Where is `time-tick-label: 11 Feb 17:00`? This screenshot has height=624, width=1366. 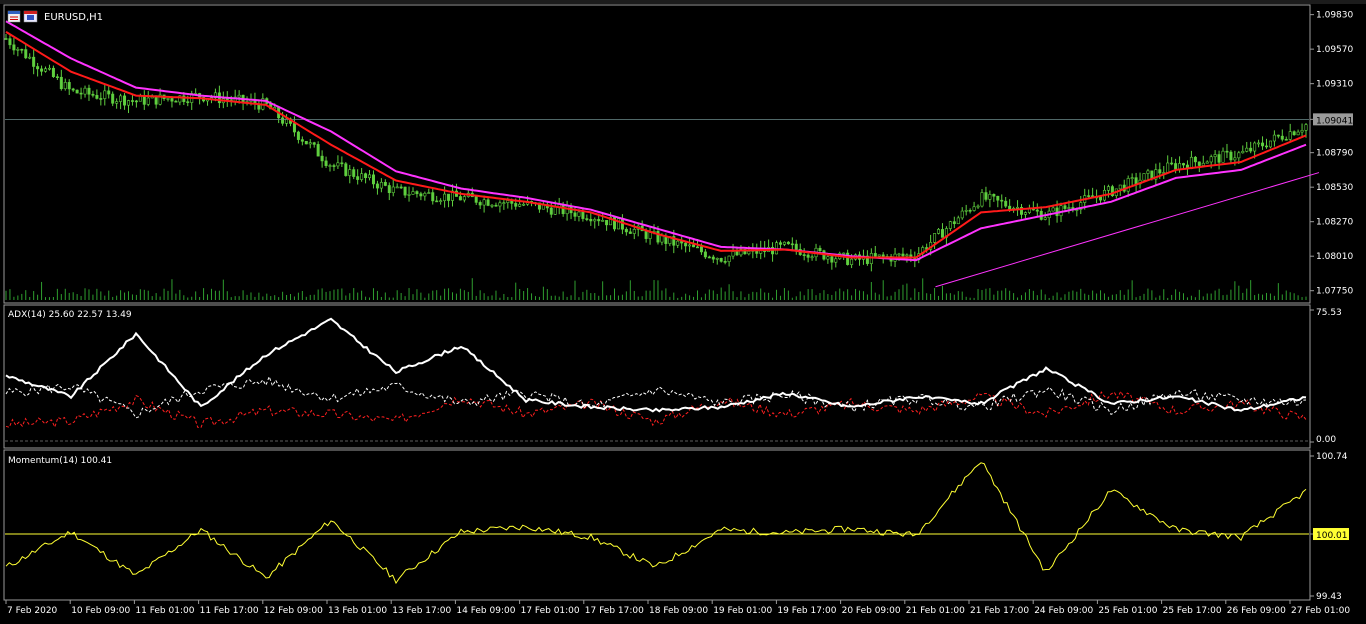 time-tick-label: 11 Feb 17:00 is located at coordinates (229, 611).